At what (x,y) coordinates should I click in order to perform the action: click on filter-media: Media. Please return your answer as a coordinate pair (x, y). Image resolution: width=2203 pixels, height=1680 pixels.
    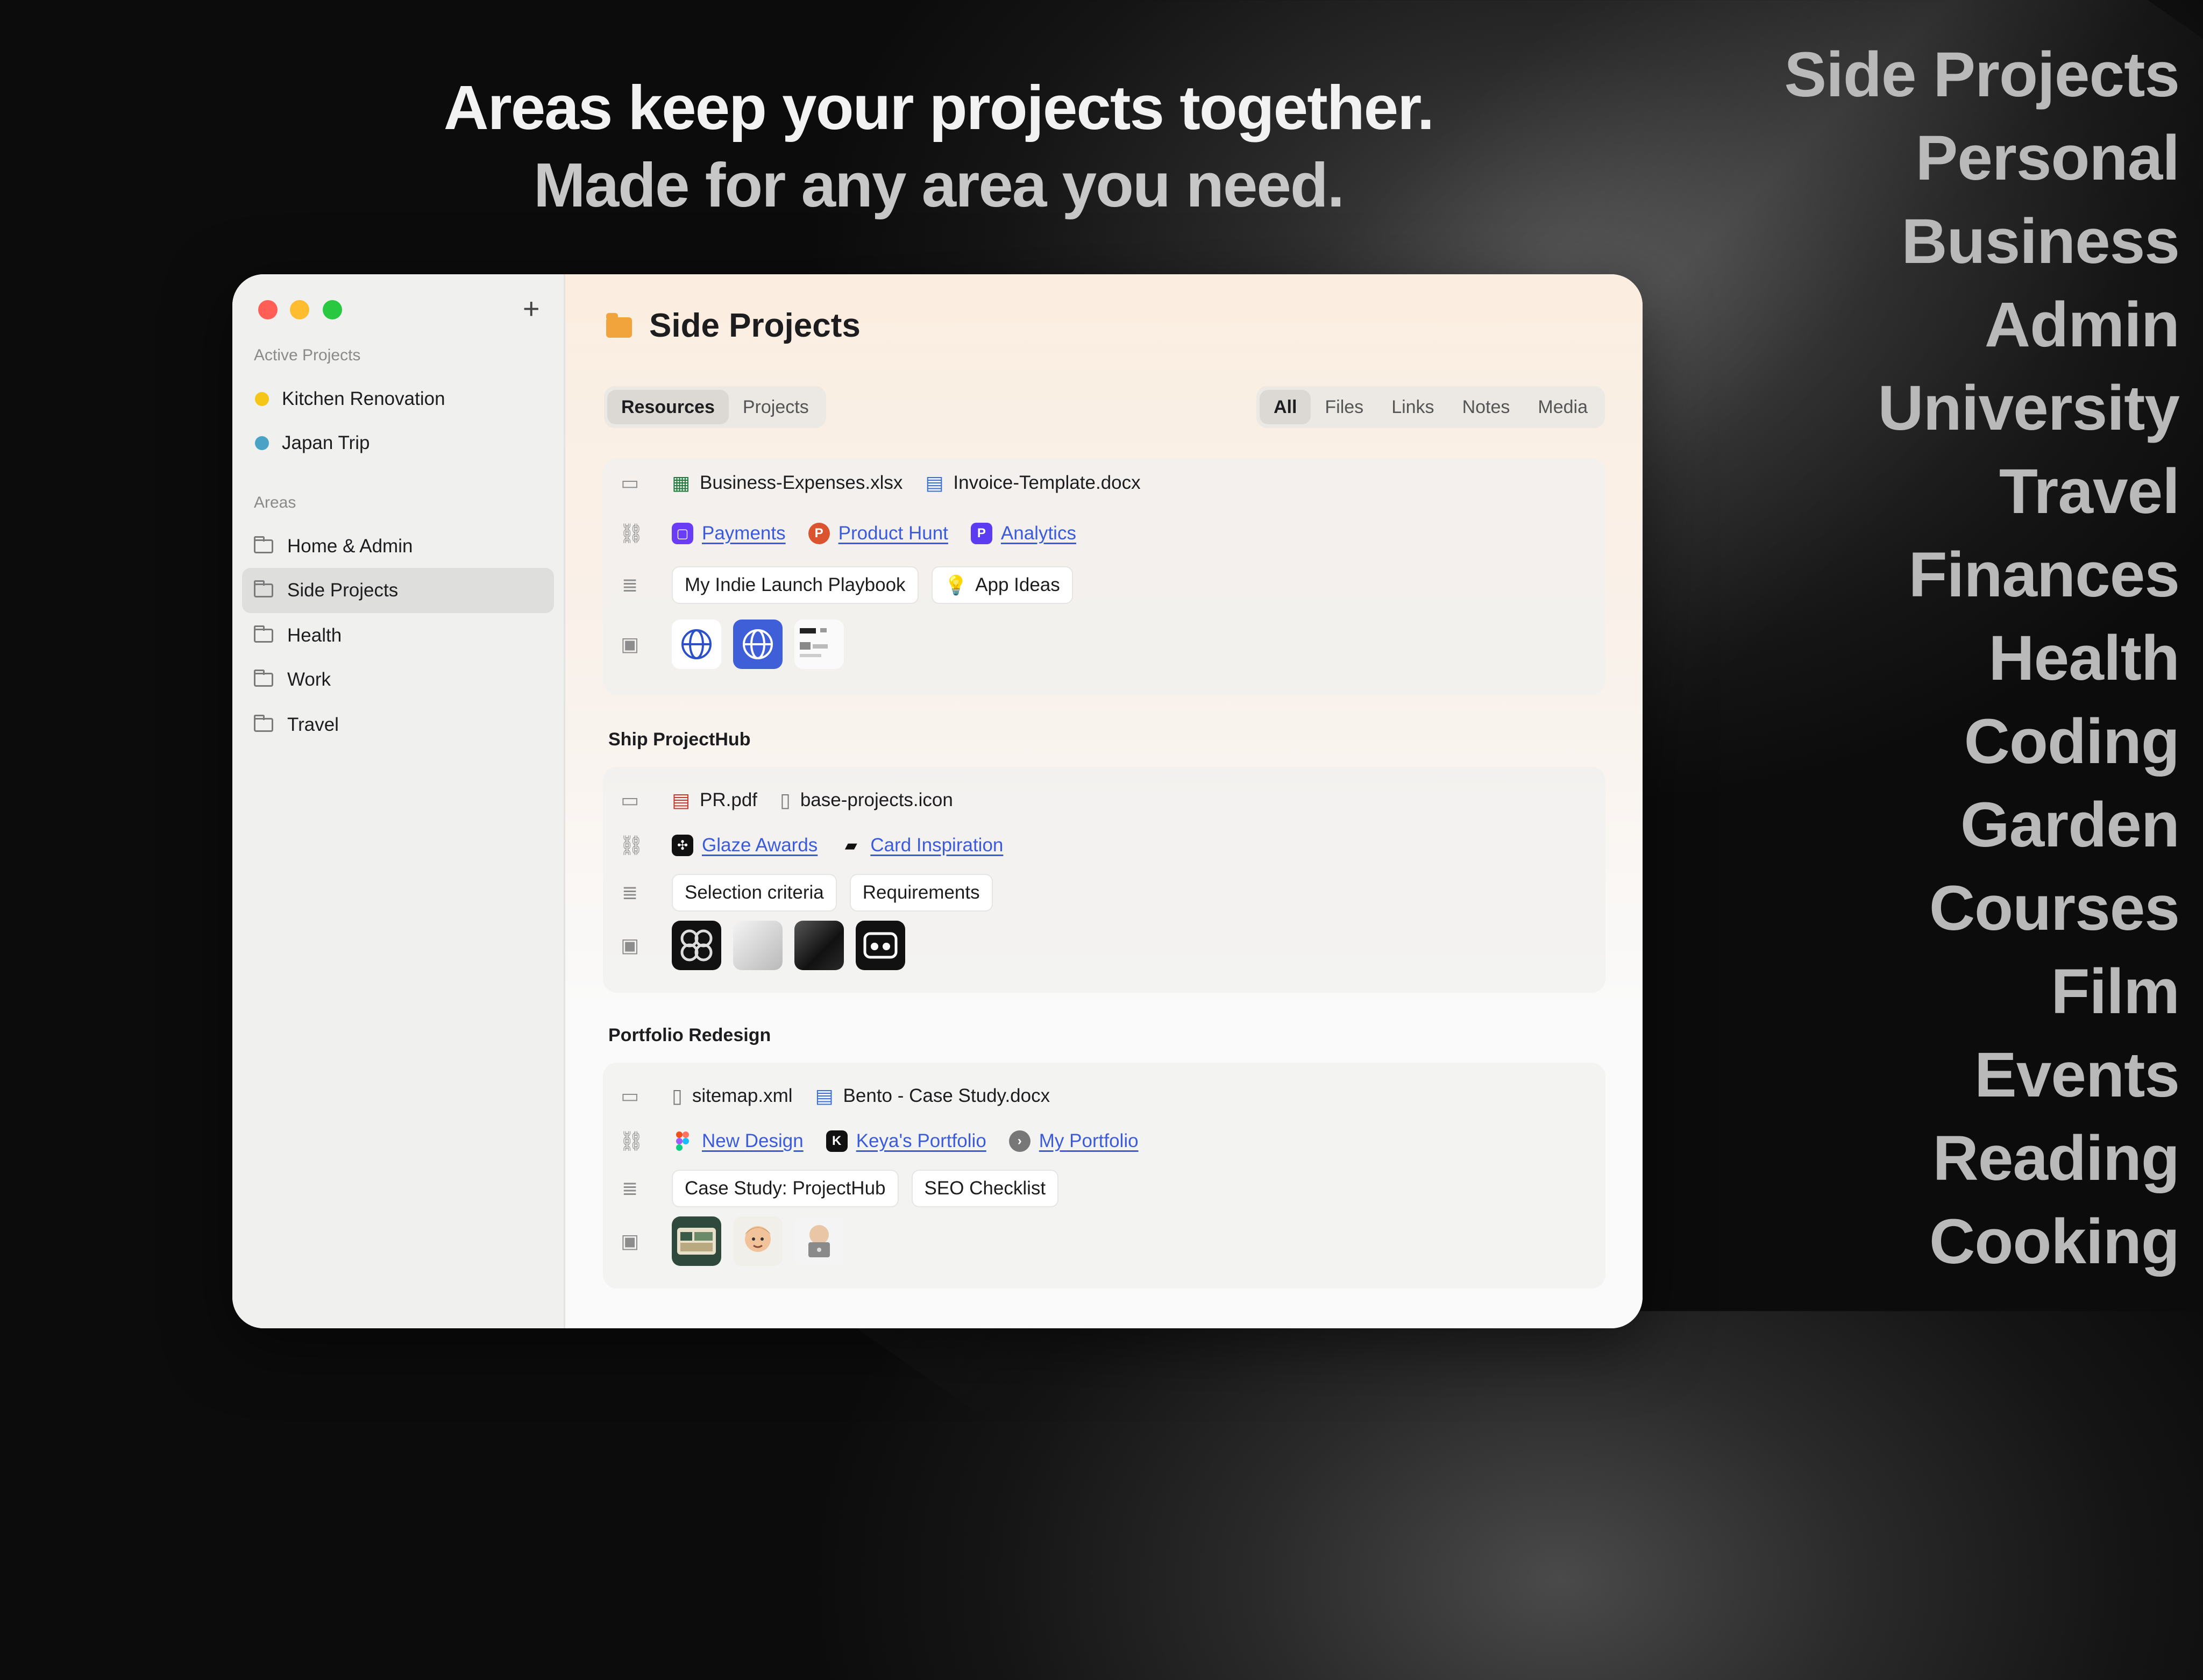
    Looking at the image, I should click on (1563, 407).